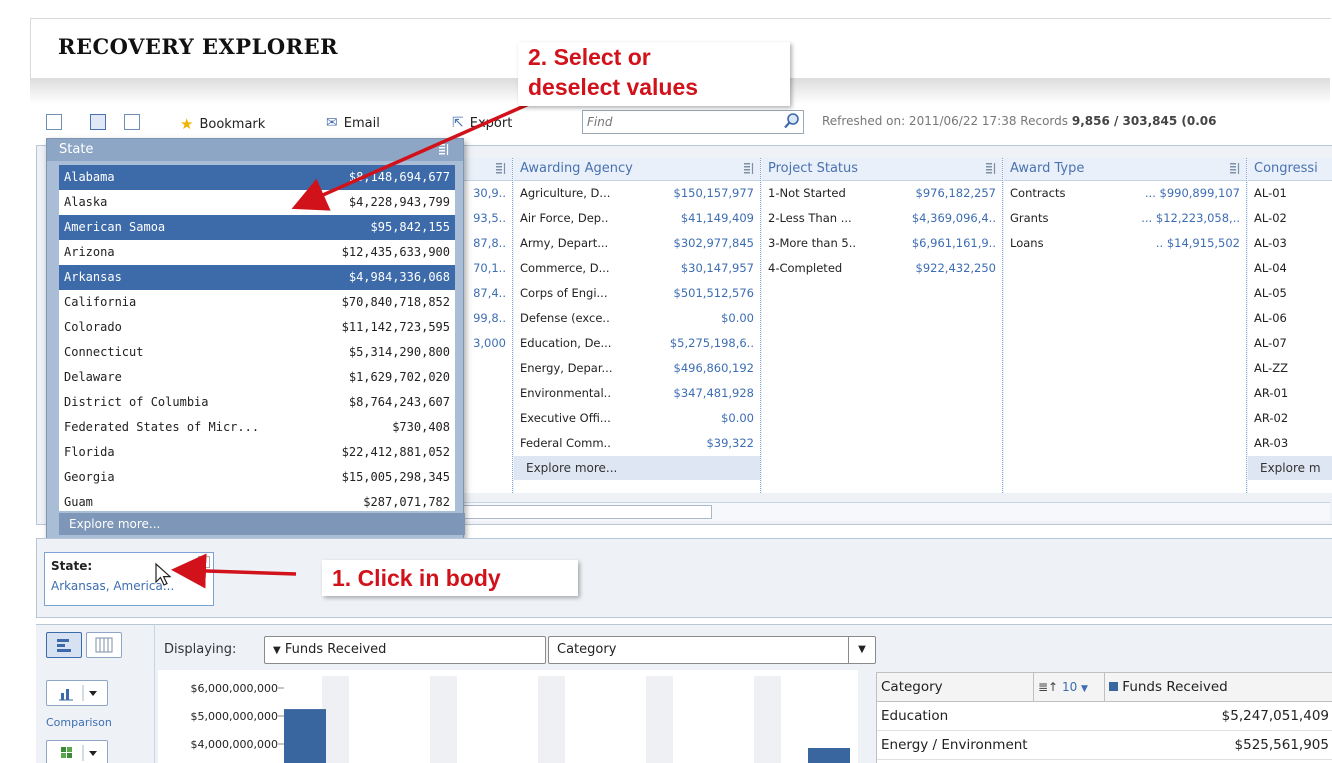 This screenshot has width=1332, height=763. Describe the element at coordinates (1125, 169) in the screenshot. I see `facet-header-award-type: Award Type` at that location.